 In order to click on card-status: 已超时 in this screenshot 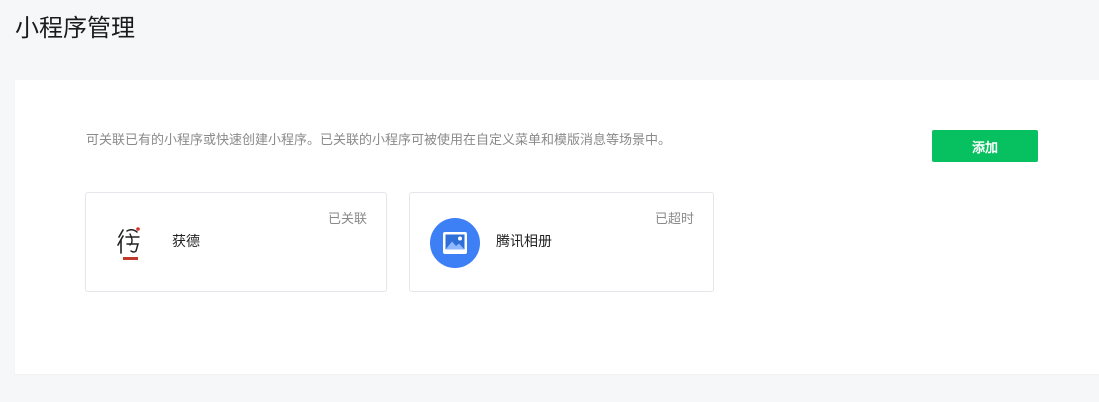, I will do `click(674, 219)`.